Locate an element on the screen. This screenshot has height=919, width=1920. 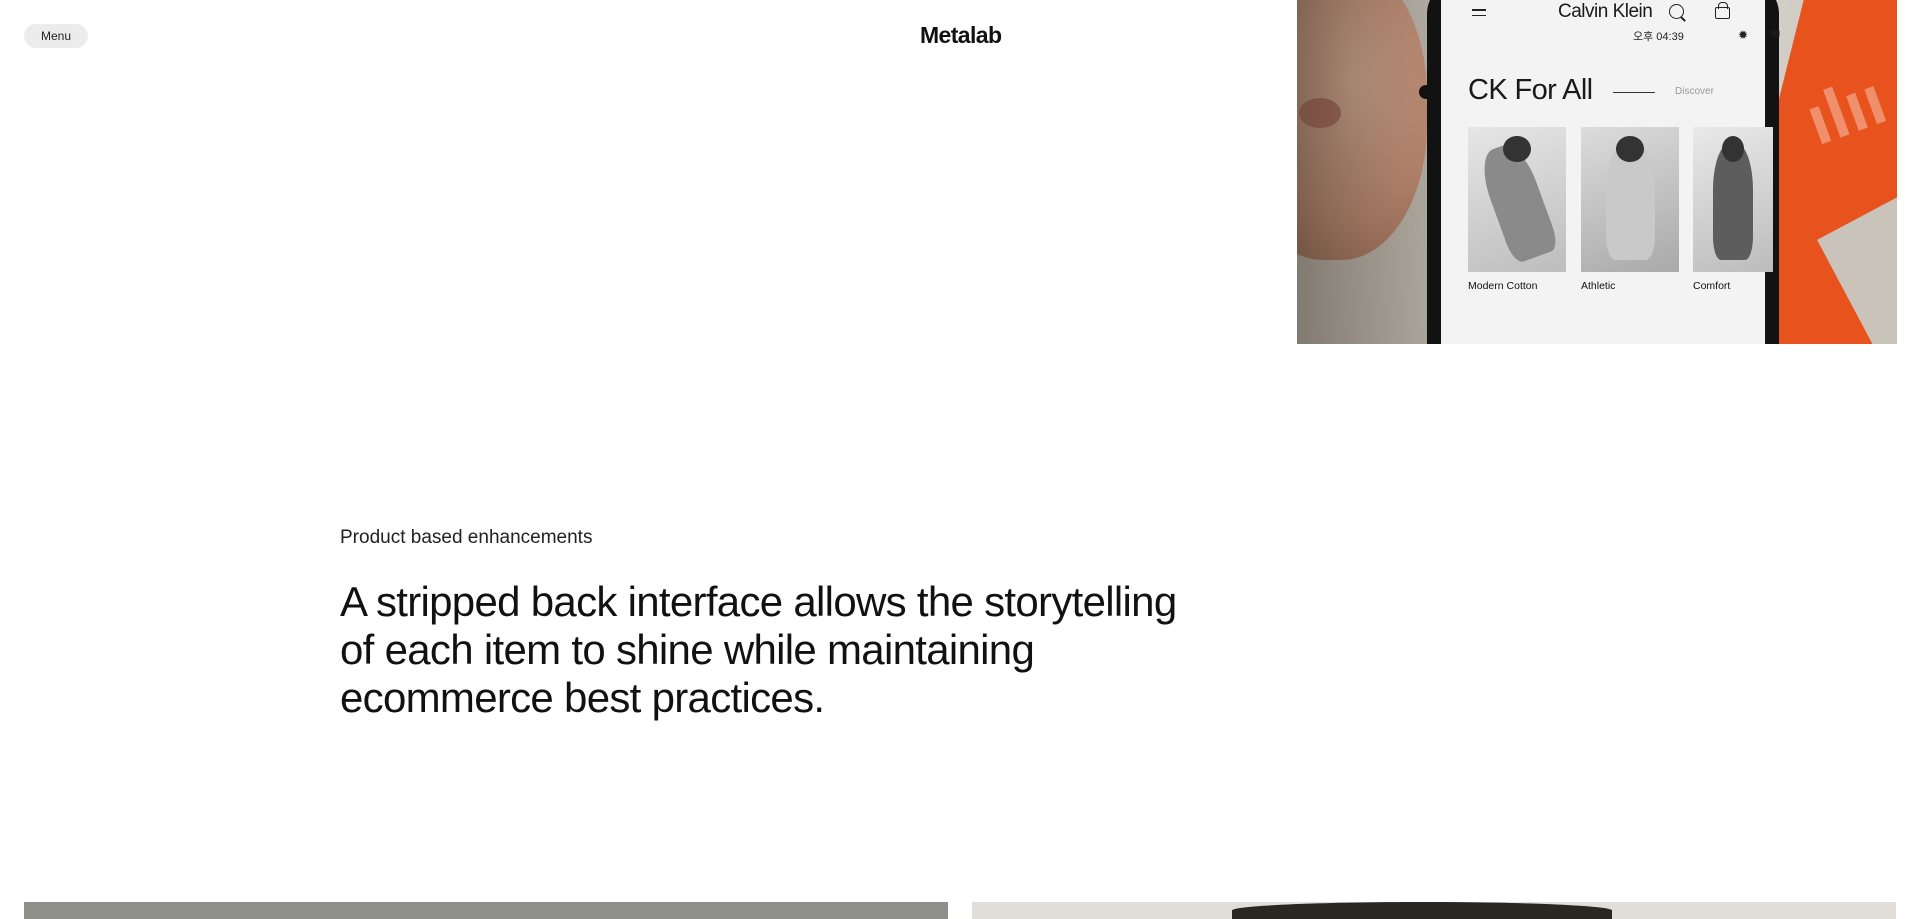
title-divider is located at coordinates (1634, 92).